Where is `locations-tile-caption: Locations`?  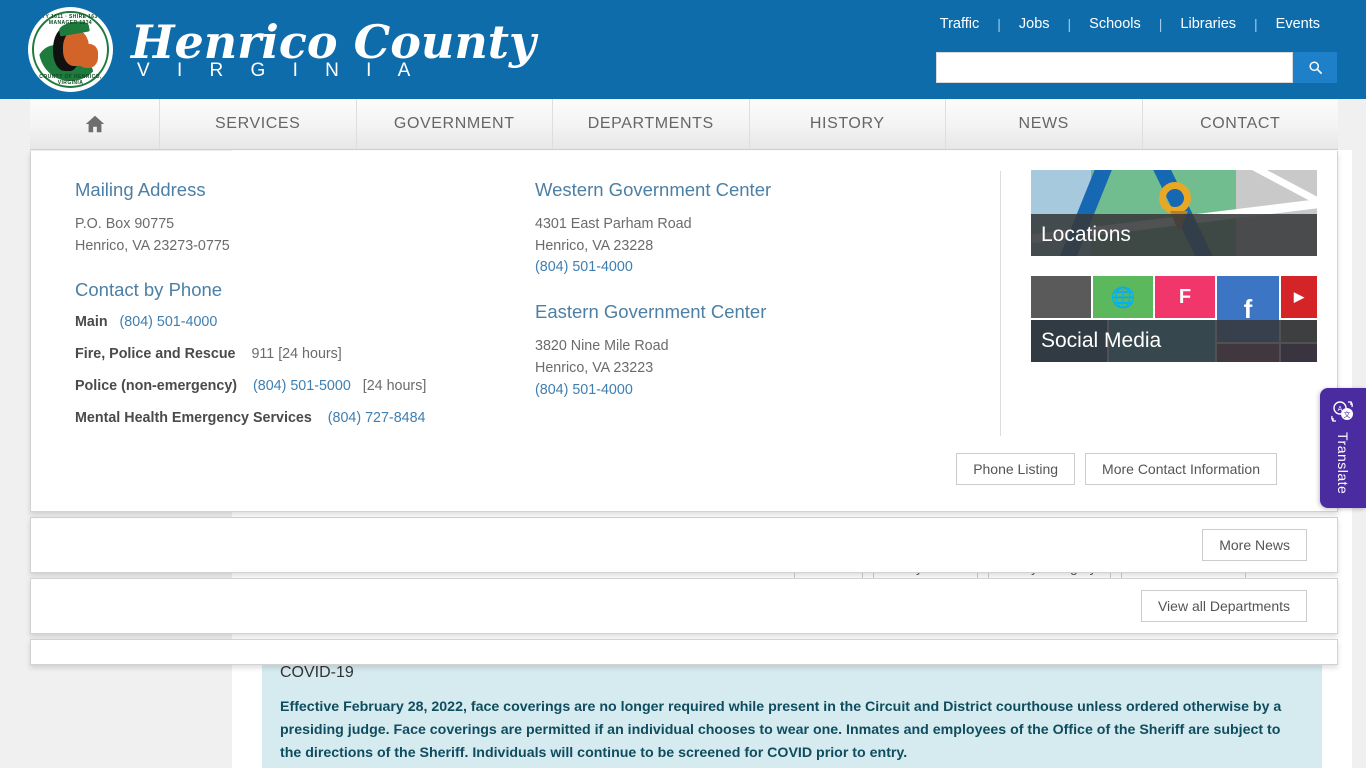
locations-tile-caption: Locations is located at coordinates (1174, 235).